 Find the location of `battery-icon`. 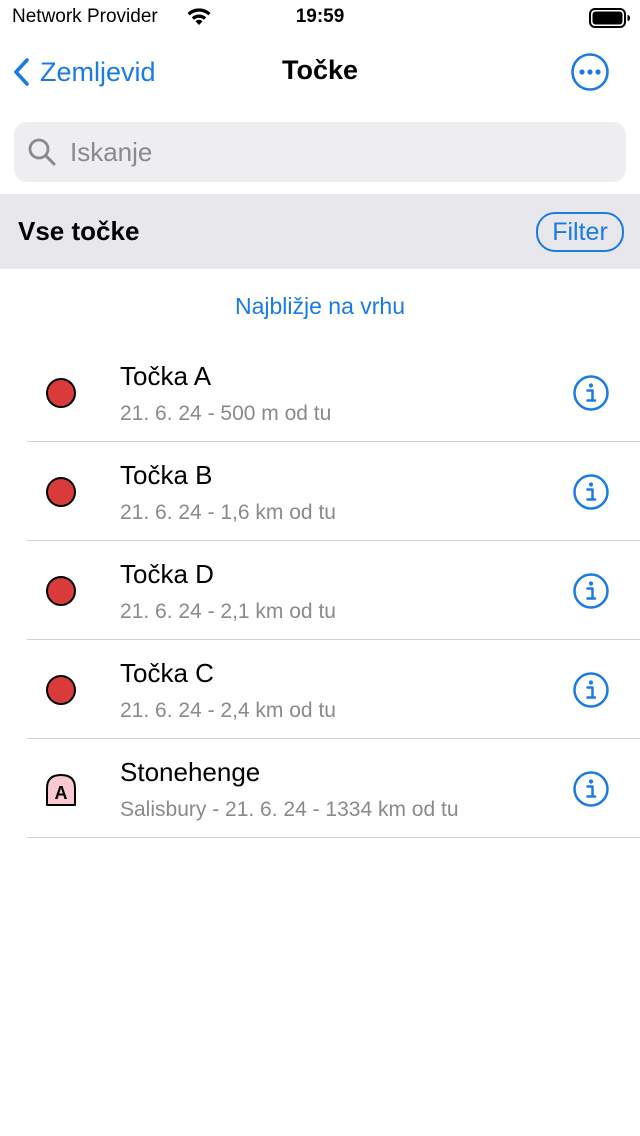

battery-icon is located at coordinates (610, 20).